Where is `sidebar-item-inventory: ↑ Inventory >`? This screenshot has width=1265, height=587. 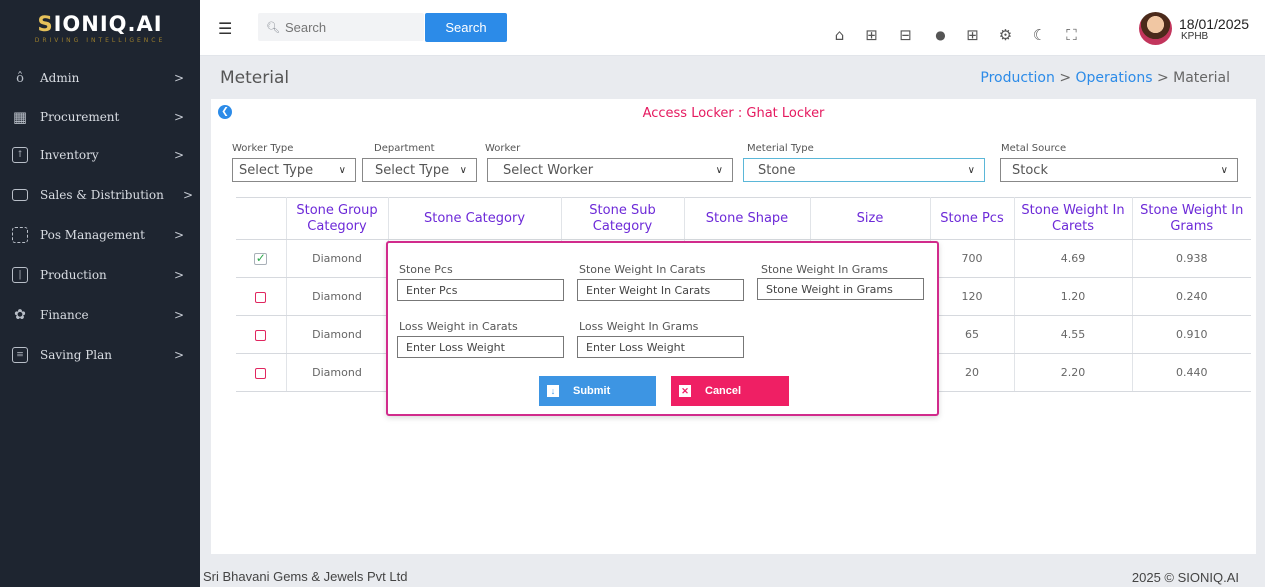 sidebar-item-inventory: ↑ Inventory > is located at coordinates (100, 155).